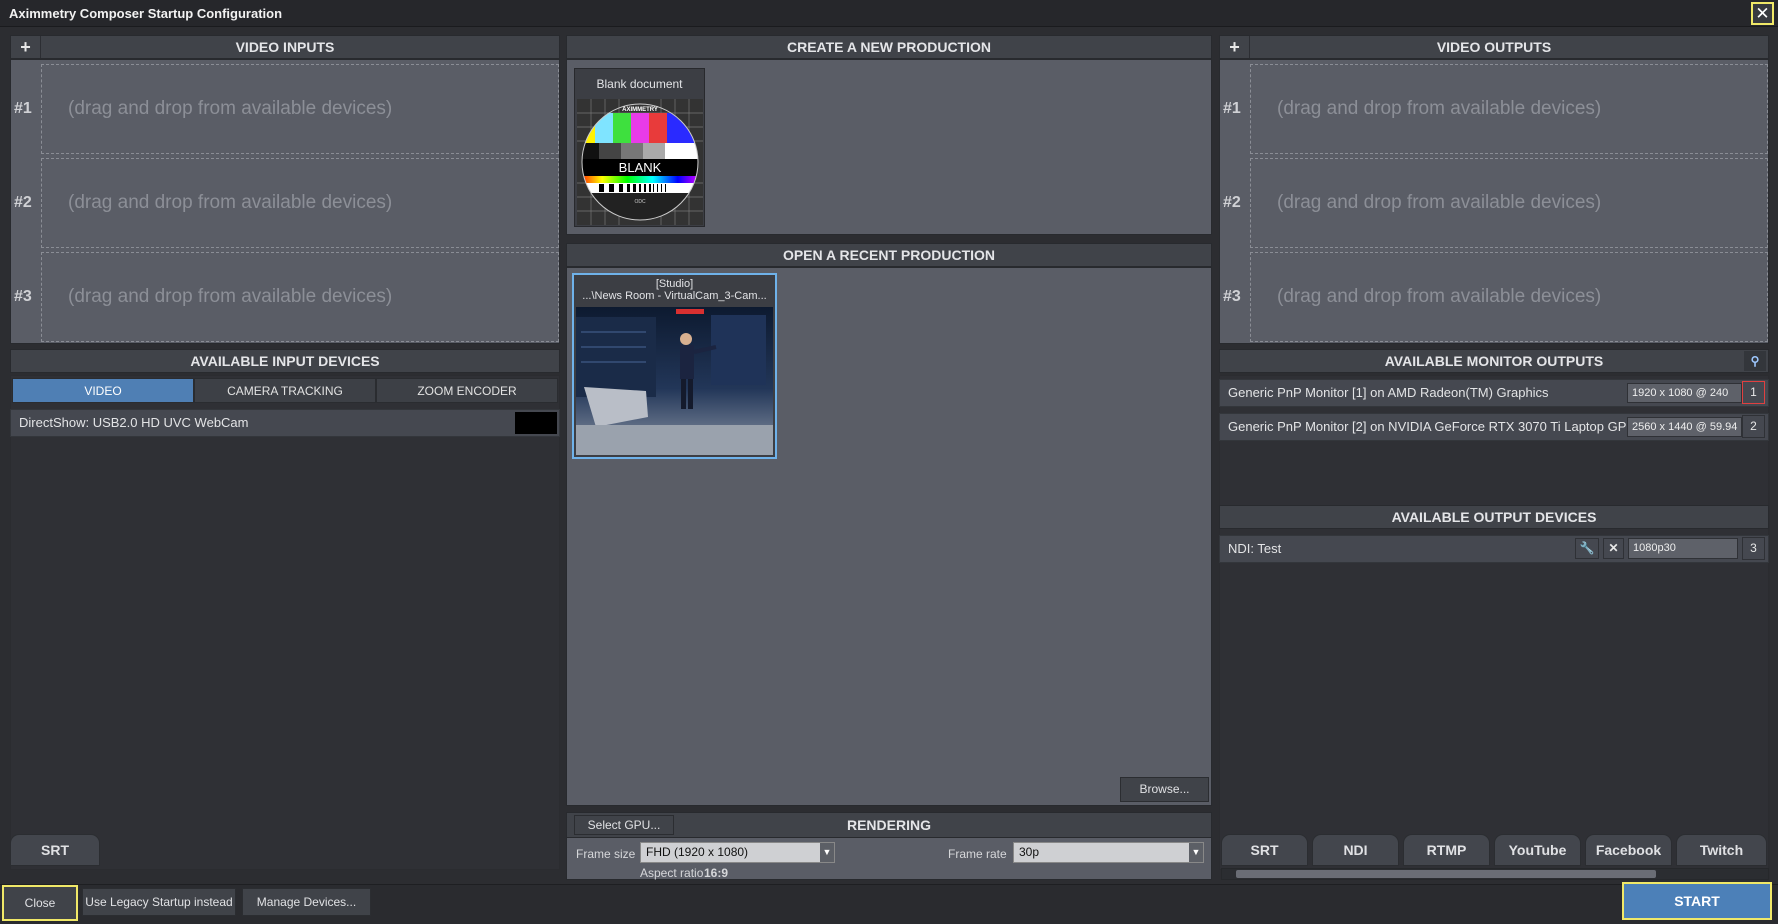 The image size is (1778, 924). I want to click on aspect-ratio-value: 16:9, so click(716, 873).